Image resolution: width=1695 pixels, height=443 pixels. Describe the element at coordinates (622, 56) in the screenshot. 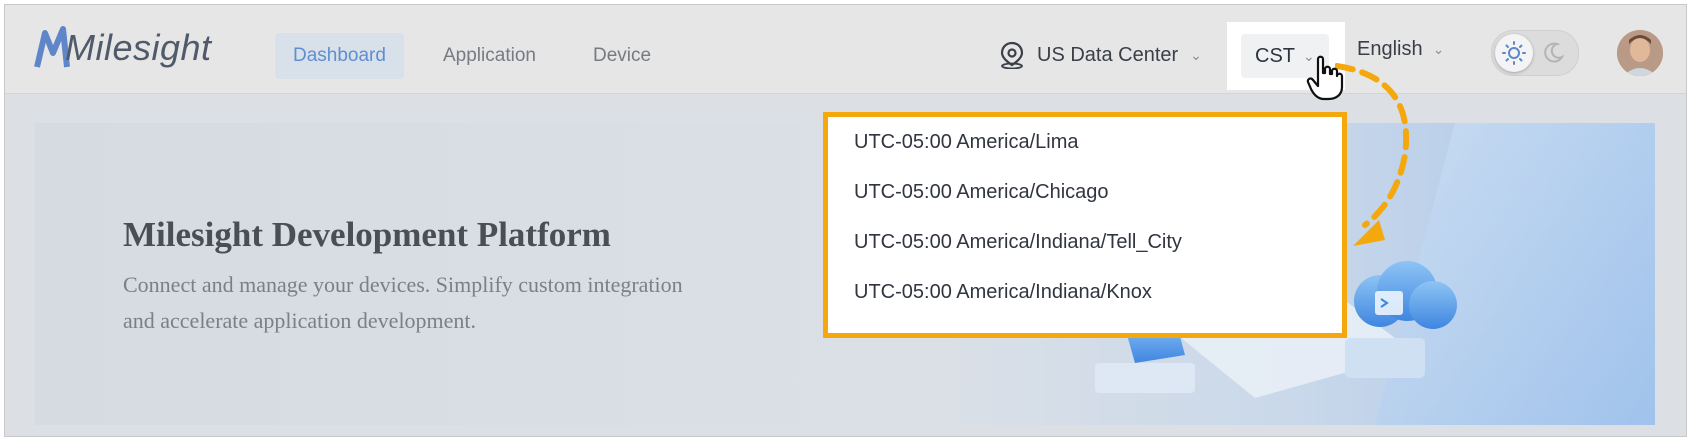

I see `nav-device: Device` at that location.